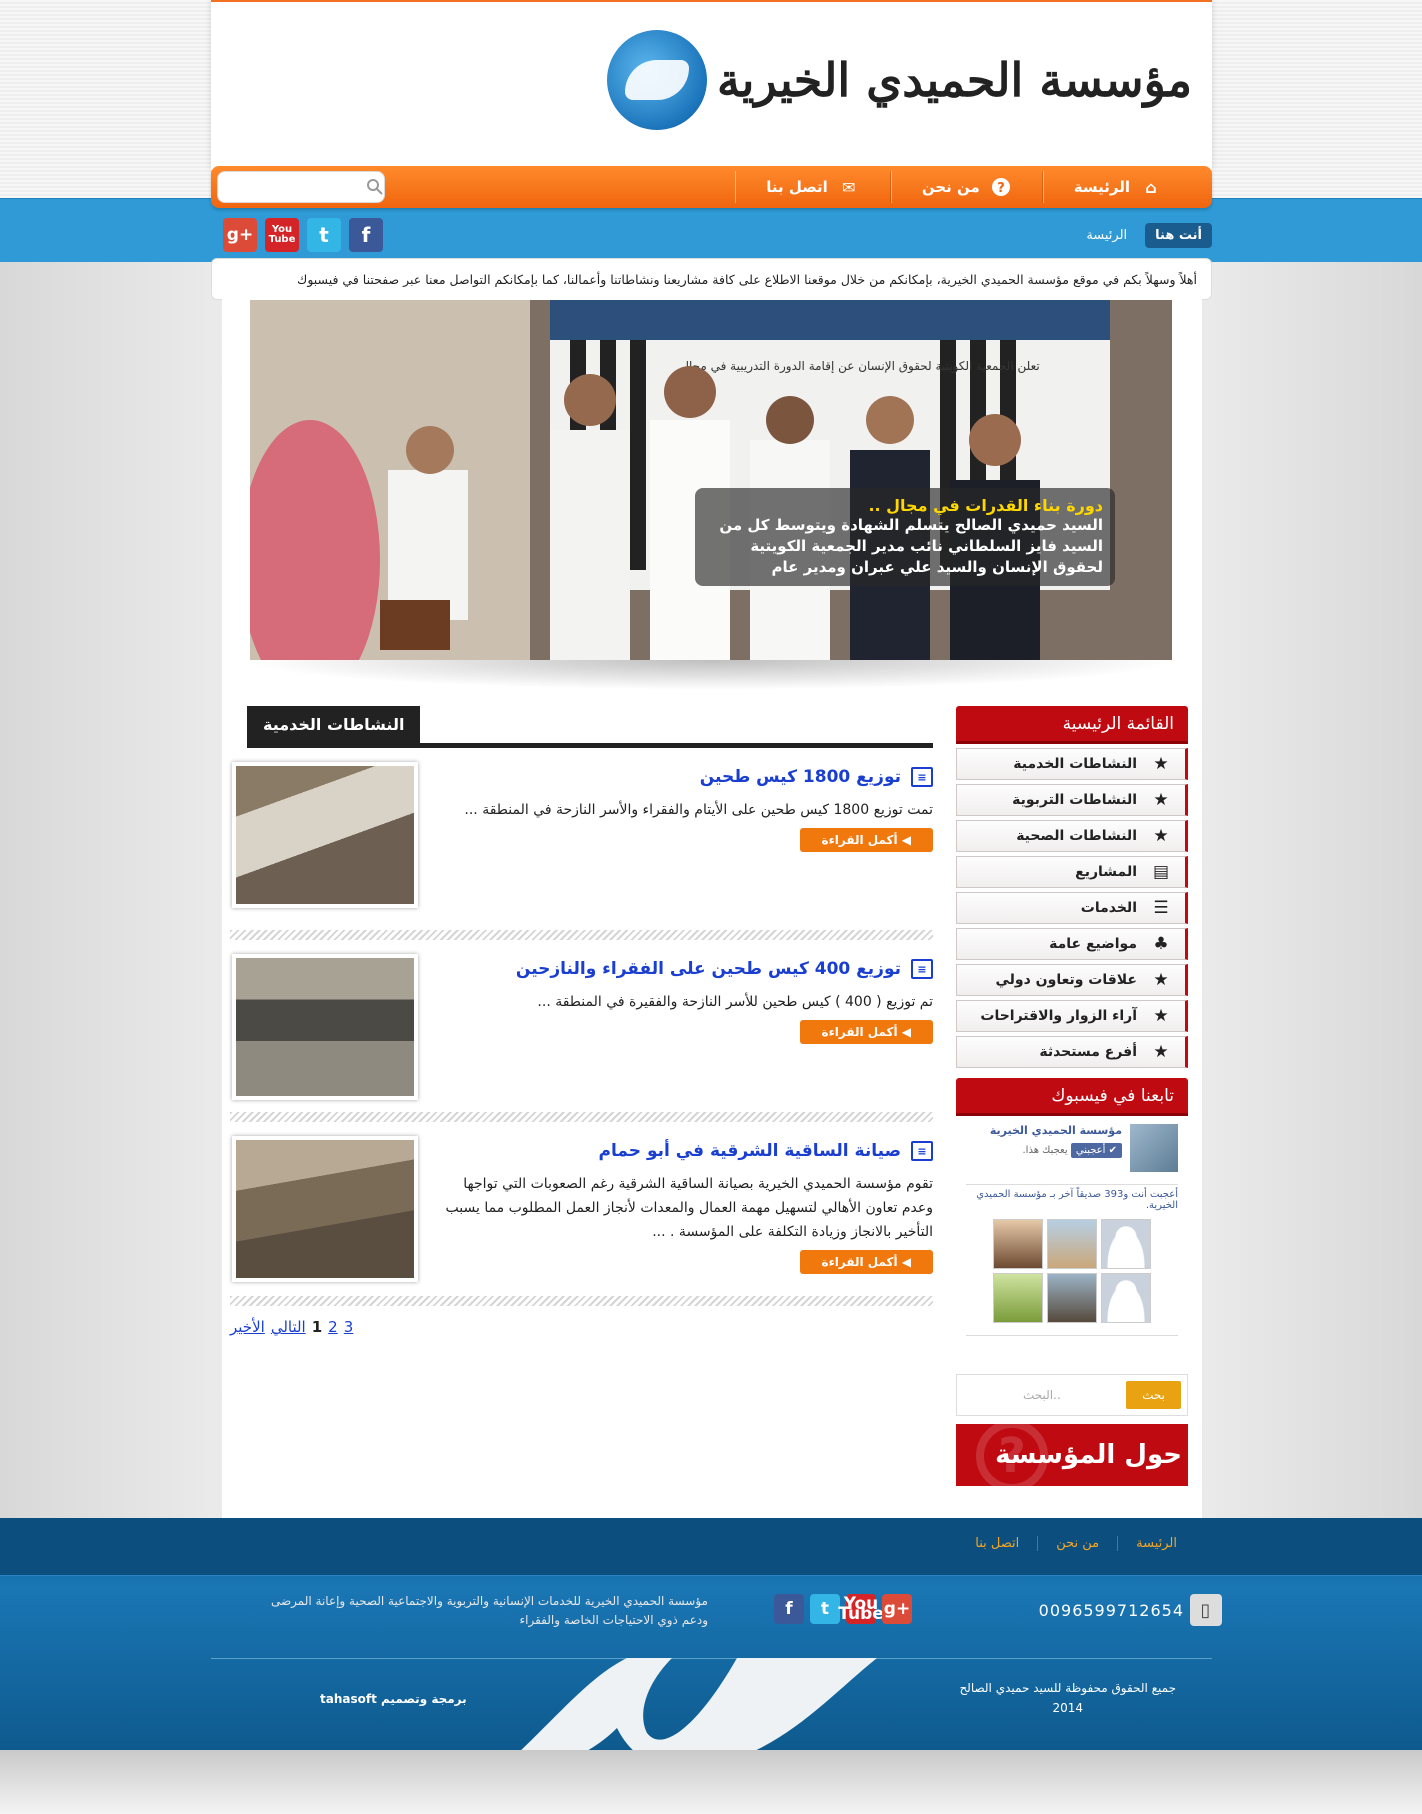  Describe the element at coordinates (1161, 908) in the screenshot. I see `list-icon: ☰` at that location.